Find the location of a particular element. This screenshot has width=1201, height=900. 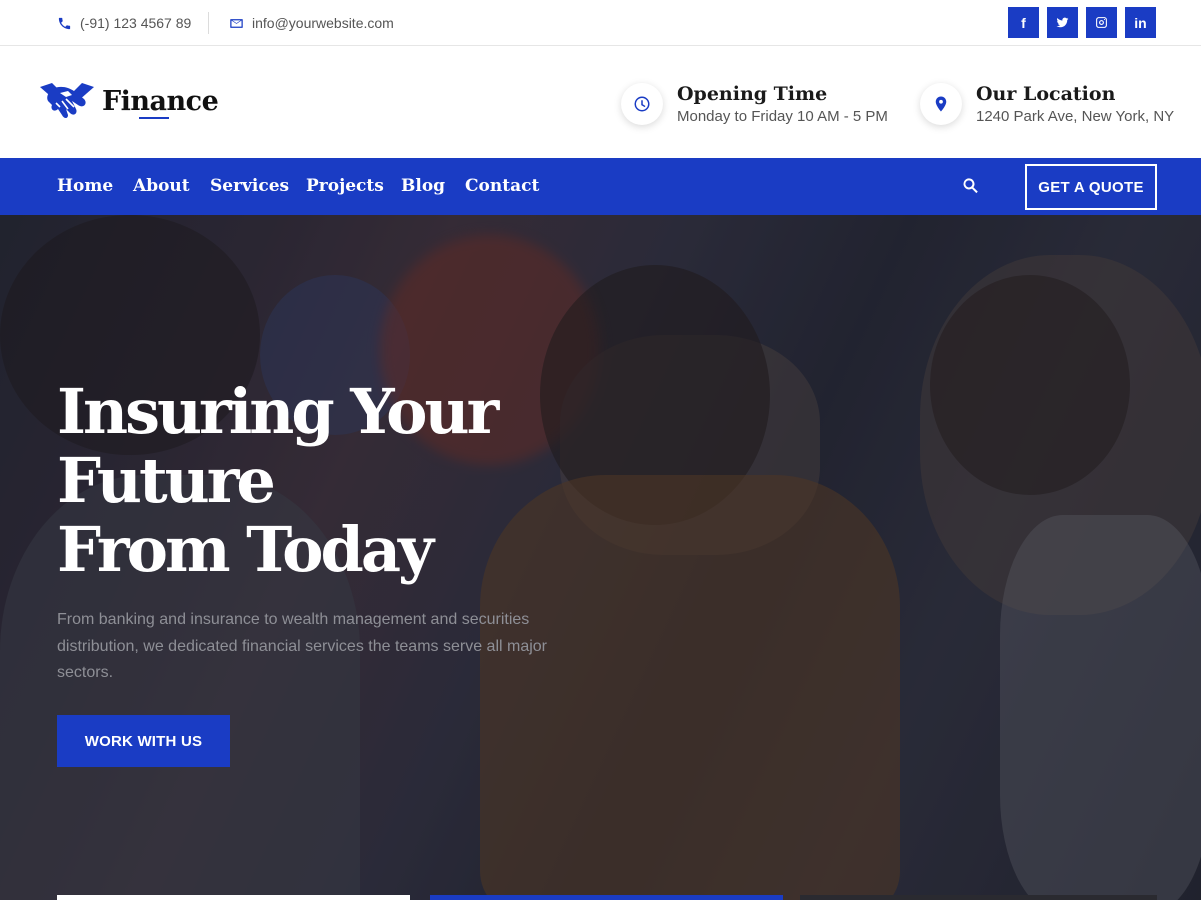

opening-time-value: Monday to Friday 10 AM - 5 PM is located at coordinates (782, 116).